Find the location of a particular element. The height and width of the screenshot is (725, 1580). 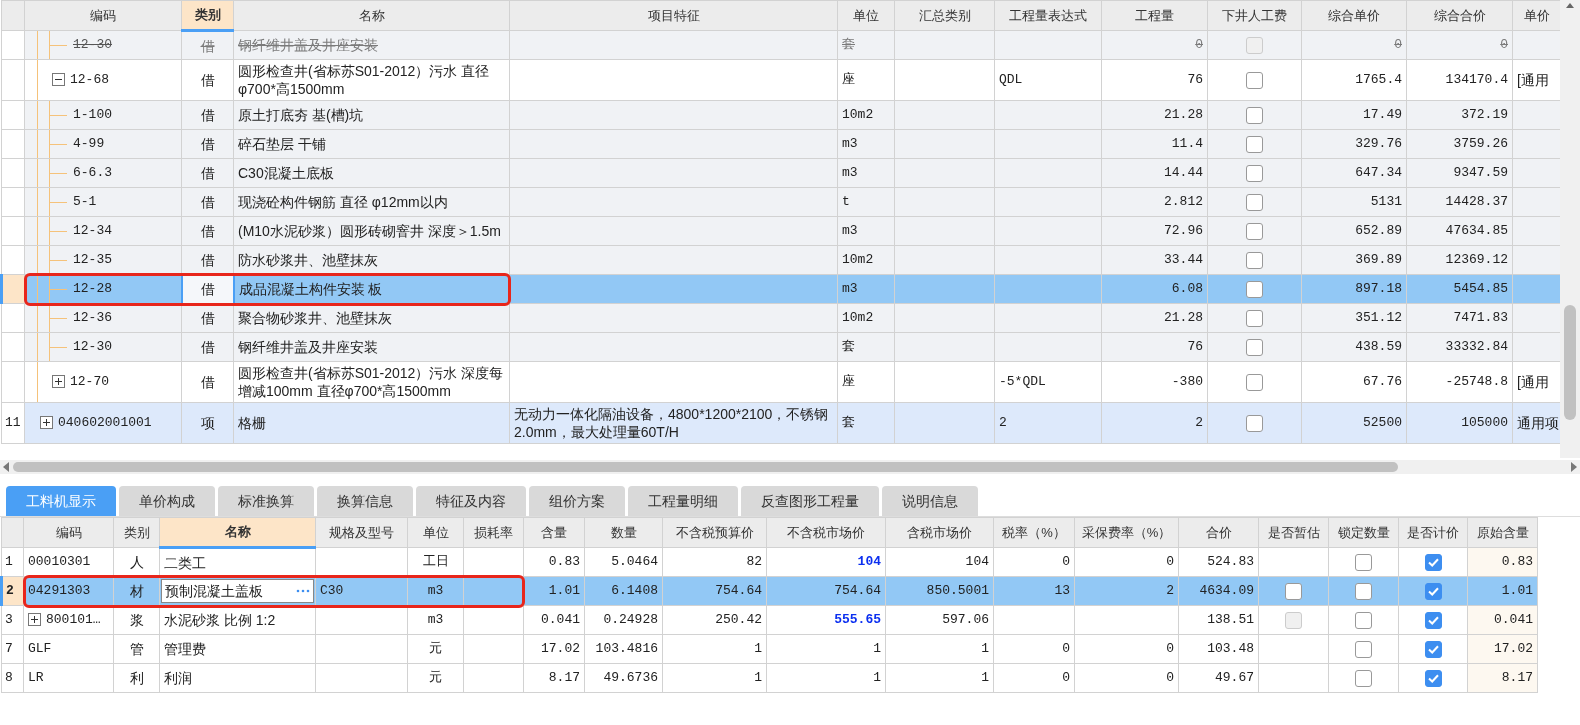

column-header: 原始含量 is located at coordinates (1502, 532).